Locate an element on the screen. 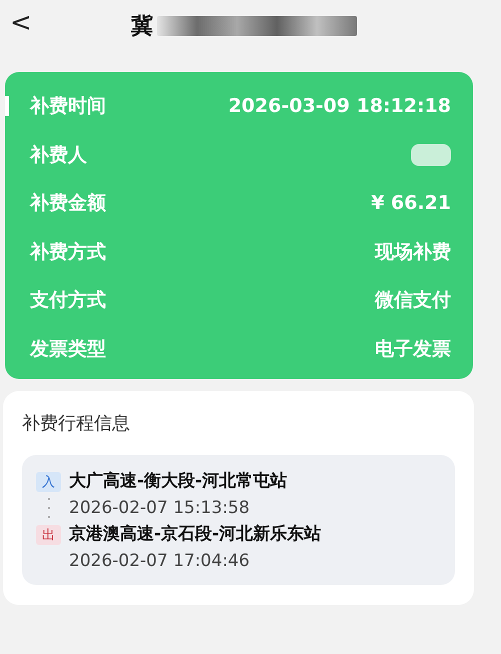  field-value: 2026-03-09 18:12:18 is located at coordinates (339, 106).